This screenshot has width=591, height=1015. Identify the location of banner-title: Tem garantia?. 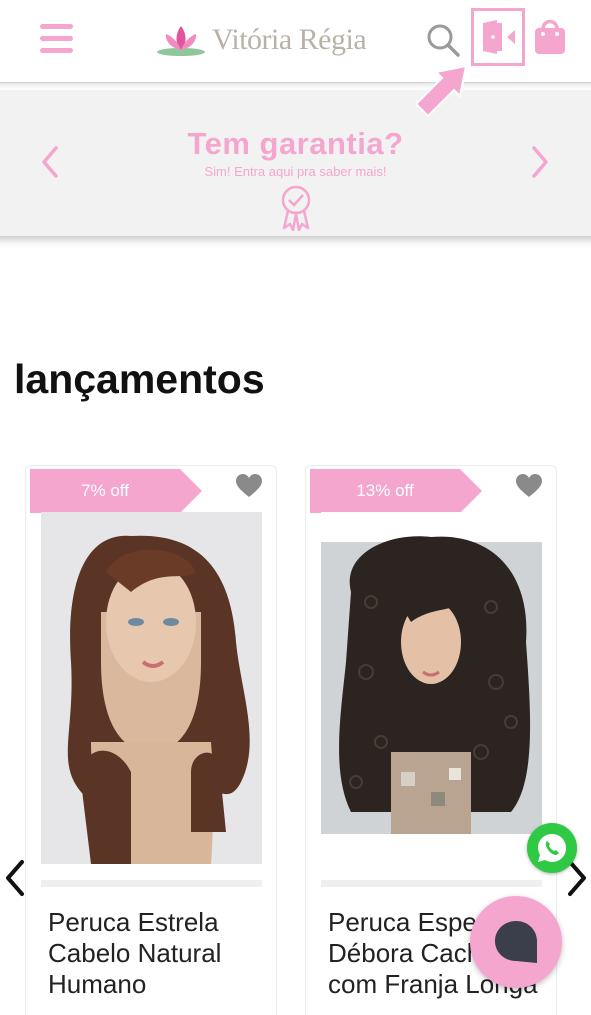
(295, 143).